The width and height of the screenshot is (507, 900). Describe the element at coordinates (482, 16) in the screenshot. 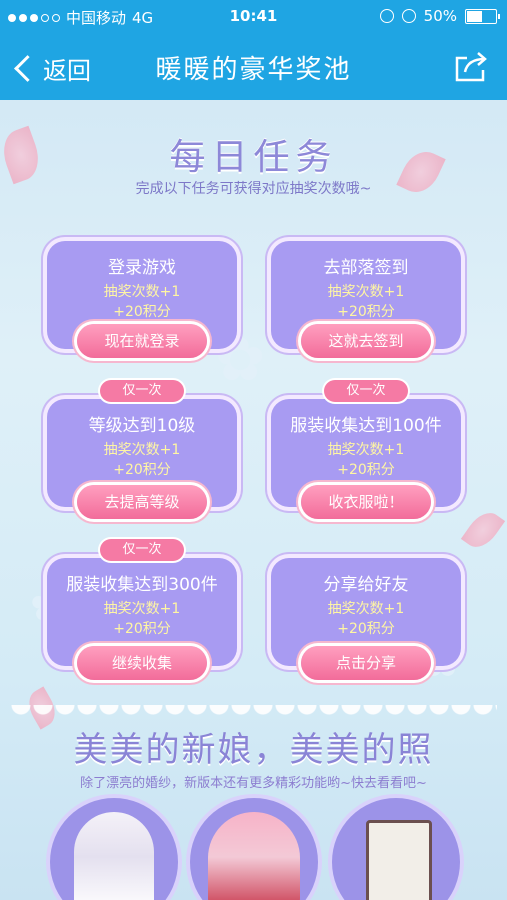

I see `battery-icon` at that location.